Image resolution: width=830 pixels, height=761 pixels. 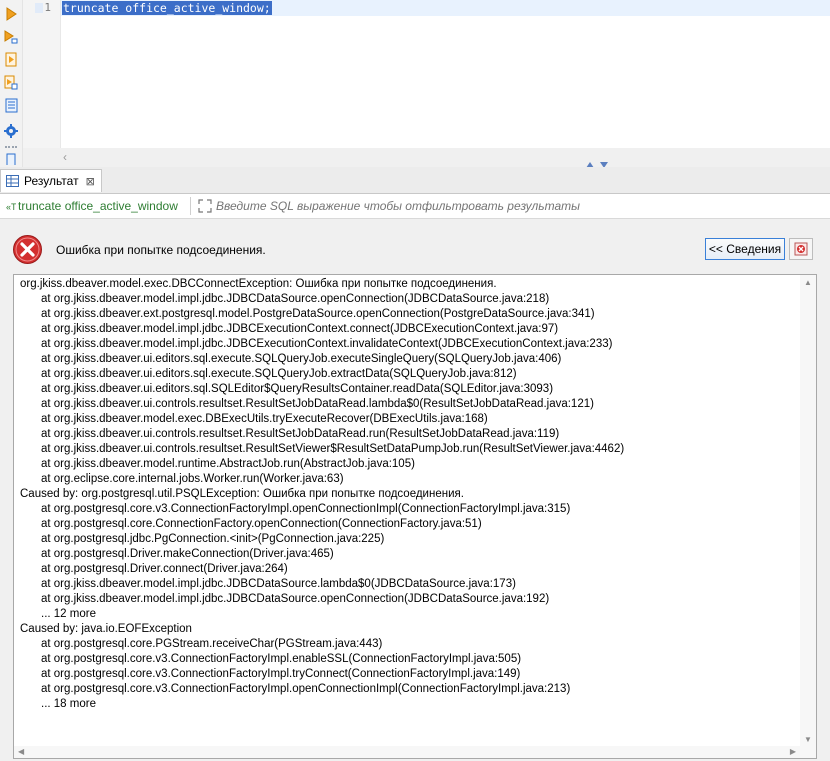 I want to click on sql-query-icon: «T, so click(x=11, y=207).